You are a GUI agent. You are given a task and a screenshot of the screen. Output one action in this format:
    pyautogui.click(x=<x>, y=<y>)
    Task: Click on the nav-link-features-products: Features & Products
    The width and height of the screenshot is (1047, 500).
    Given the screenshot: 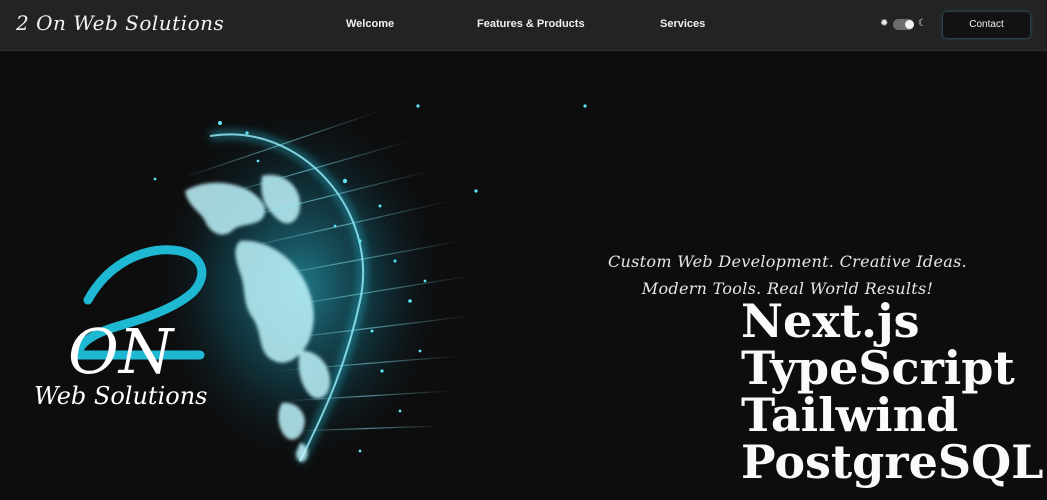 What is the action you would take?
    pyautogui.click(x=531, y=24)
    